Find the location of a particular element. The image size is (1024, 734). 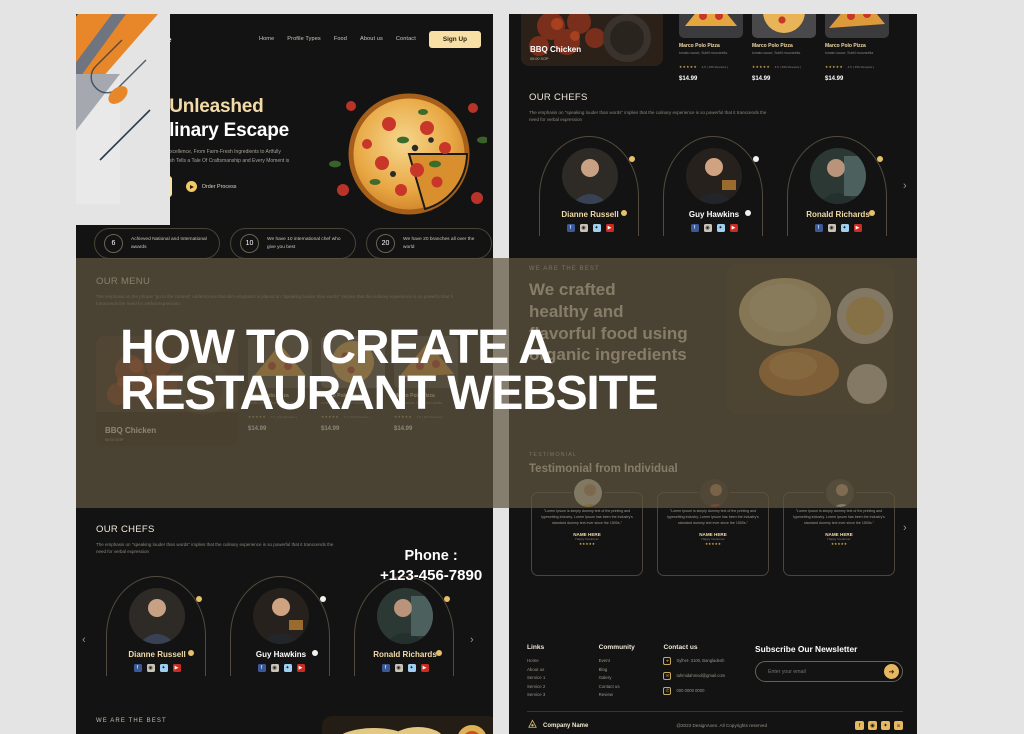

footer-contact-phone-text: 000 0000 0000 is located at coordinates (690, 690).